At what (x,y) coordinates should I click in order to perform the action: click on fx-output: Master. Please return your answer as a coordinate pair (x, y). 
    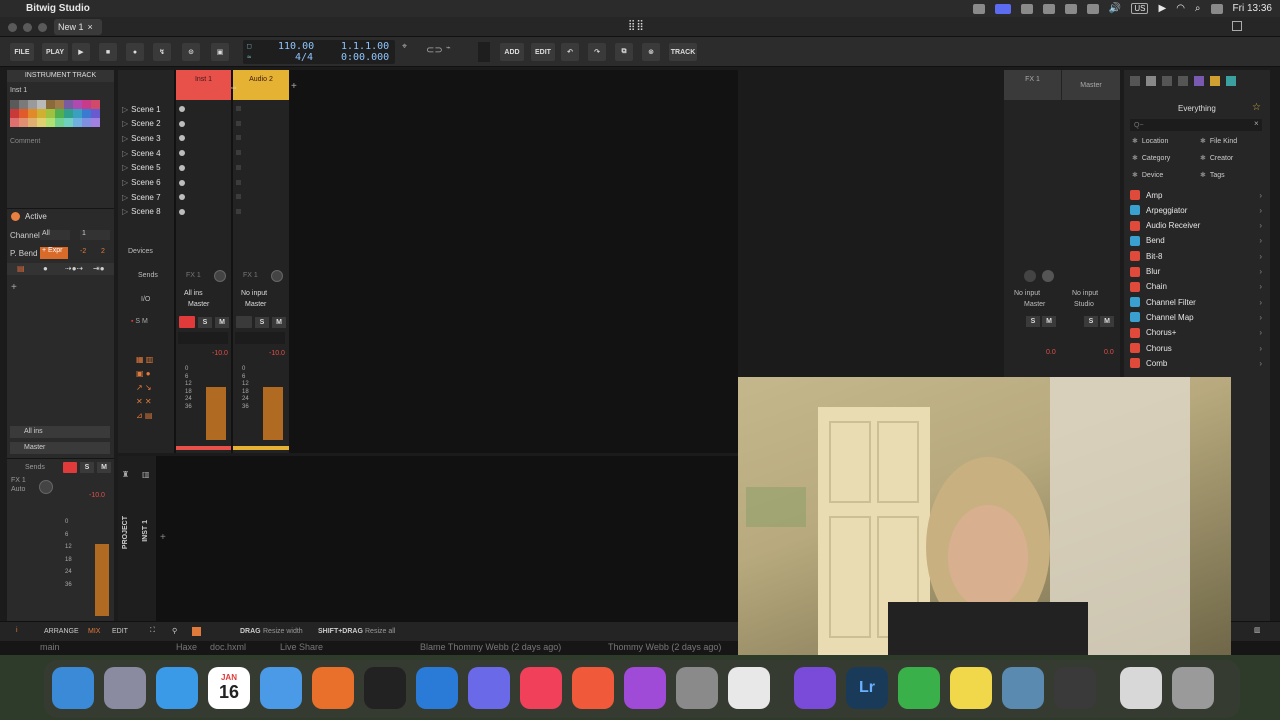
    Looking at the image, I should click on (1034, 304).